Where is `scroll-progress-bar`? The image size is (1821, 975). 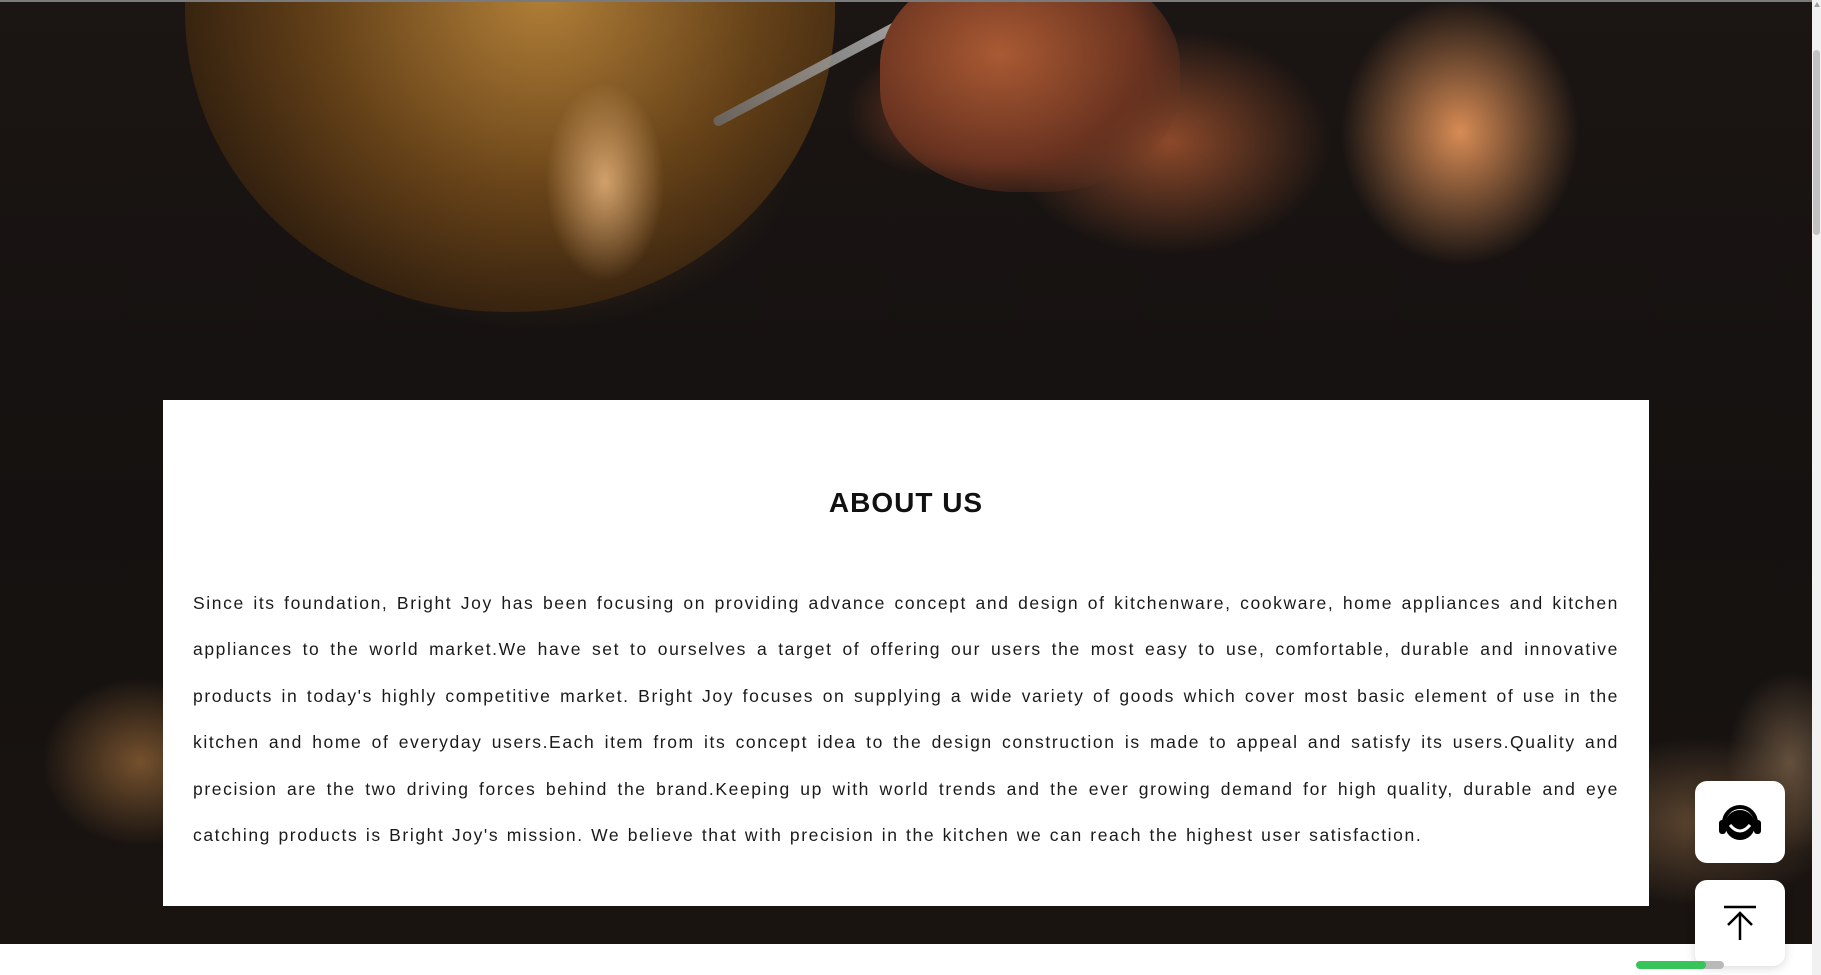
scroll-progress-bar is located at coordinates (1680, 965).